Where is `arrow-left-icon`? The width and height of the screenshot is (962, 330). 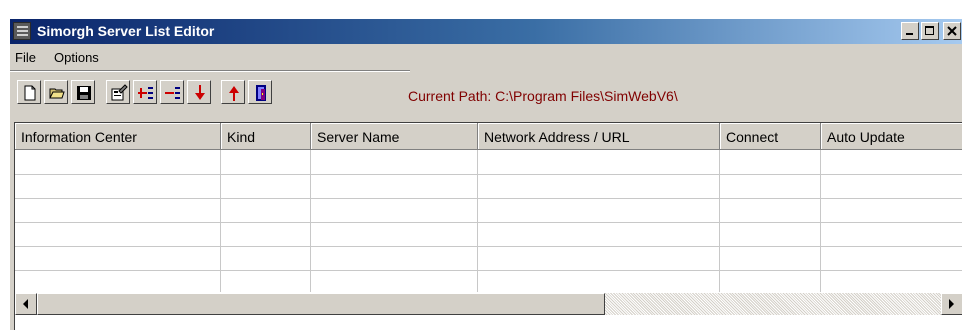 arrow-left-icon is located at coordinates (25, 304).